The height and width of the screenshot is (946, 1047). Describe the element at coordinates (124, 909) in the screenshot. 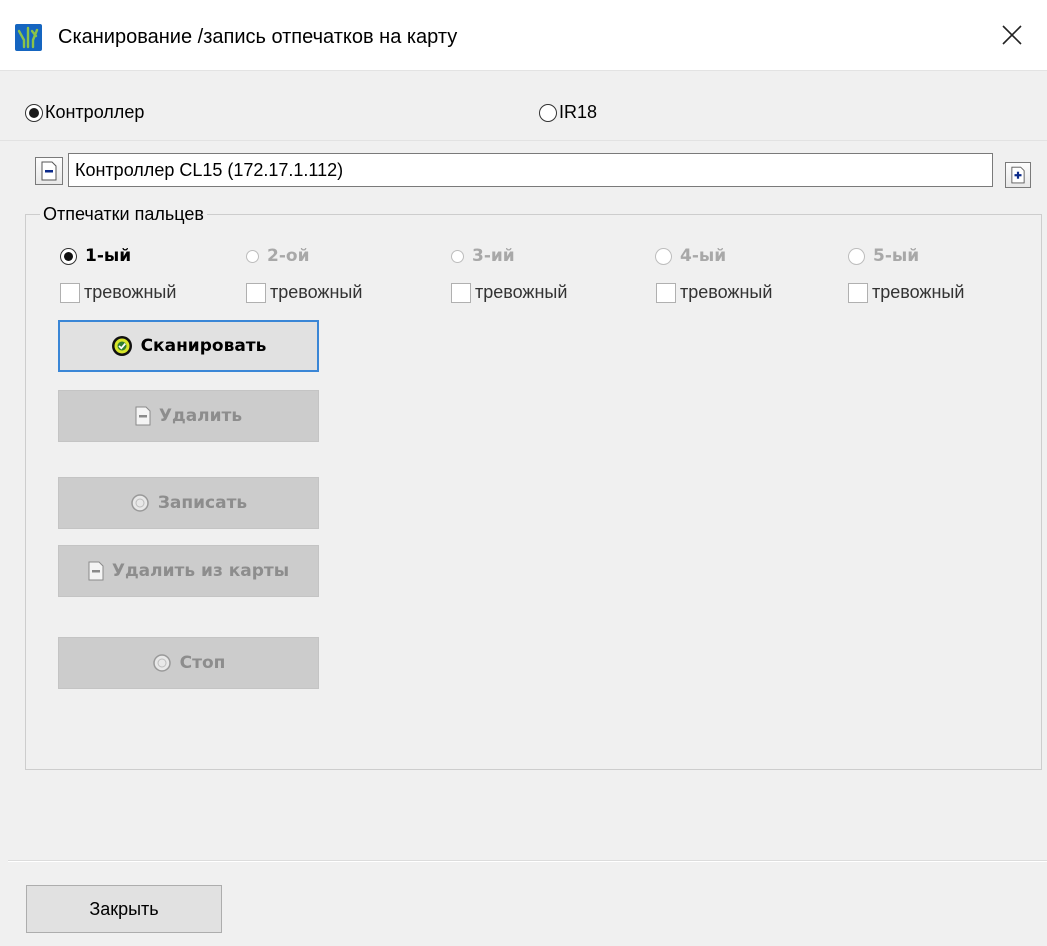

I see `close-button: Закрыть` at that location.